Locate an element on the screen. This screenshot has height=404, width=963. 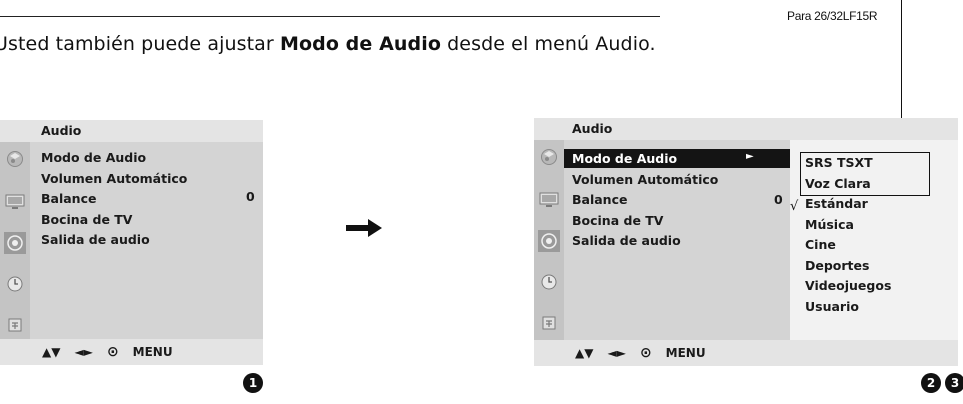
step-number-2: 2 is located at coordinates (931, 383).